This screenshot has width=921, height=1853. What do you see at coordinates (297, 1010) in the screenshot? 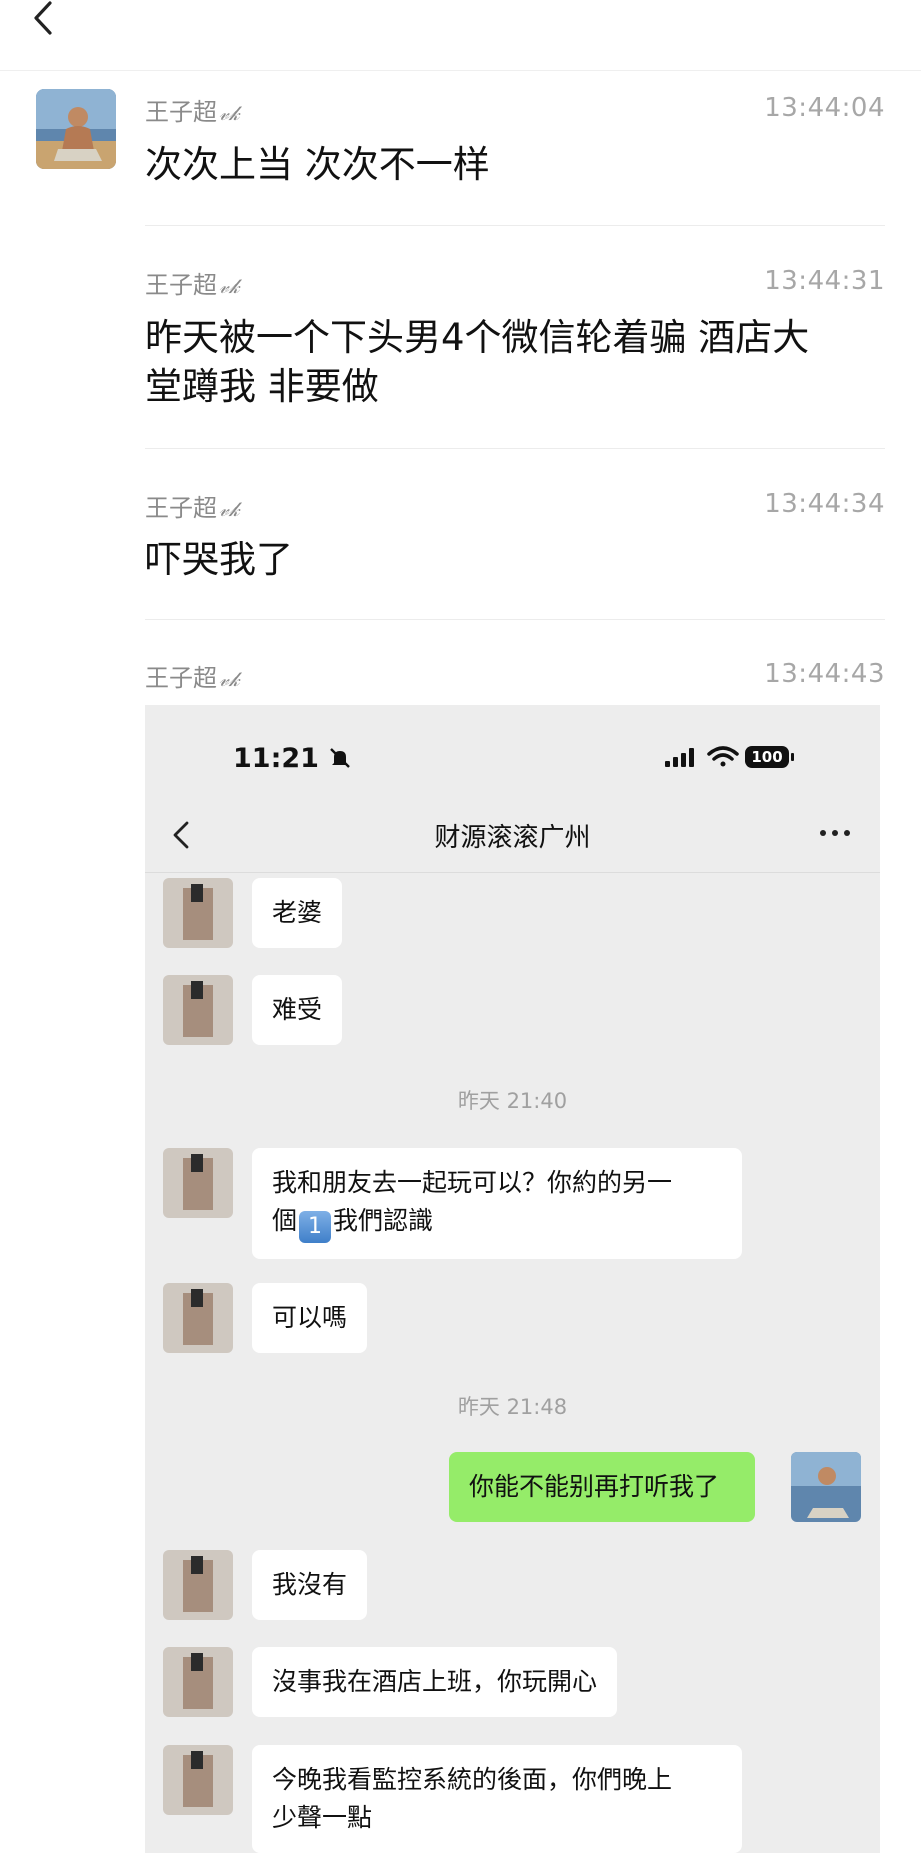
I see `message-bubble: 难受` at bounding box center [297, 1010].